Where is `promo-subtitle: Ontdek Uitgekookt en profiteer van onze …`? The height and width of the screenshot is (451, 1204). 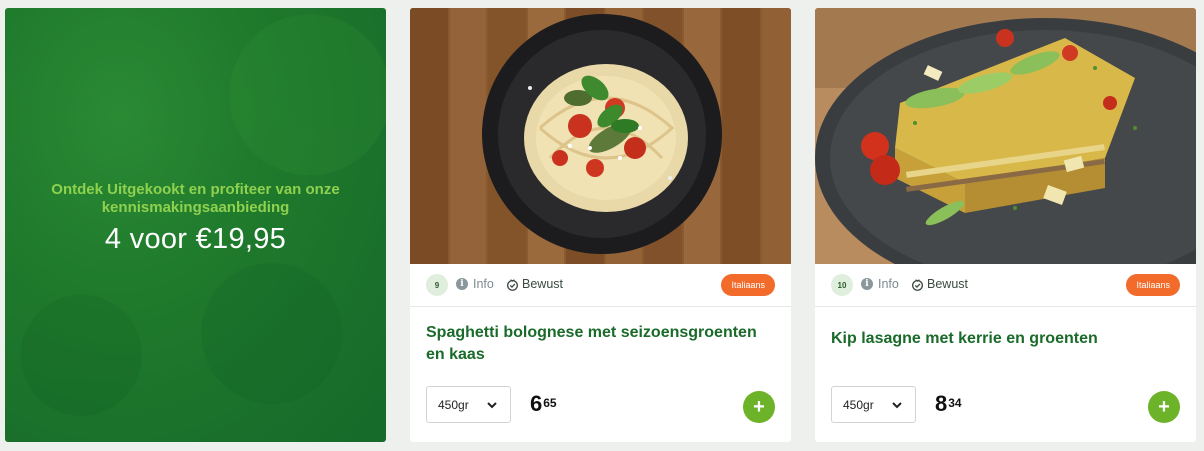 promo-subtitle: Ontdek Uitgekookt en profiteer van onze … is located at coordinates (195, 198).